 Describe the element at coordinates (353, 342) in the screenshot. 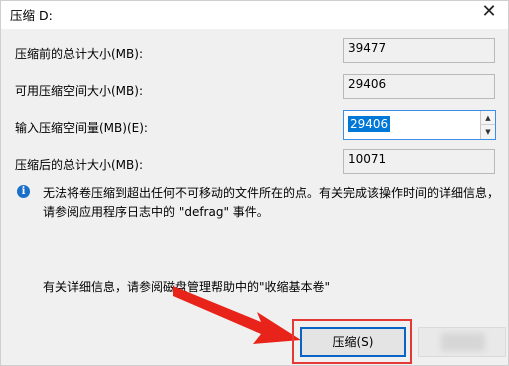

I see `shrink-button: 压缩(S)` at that location.